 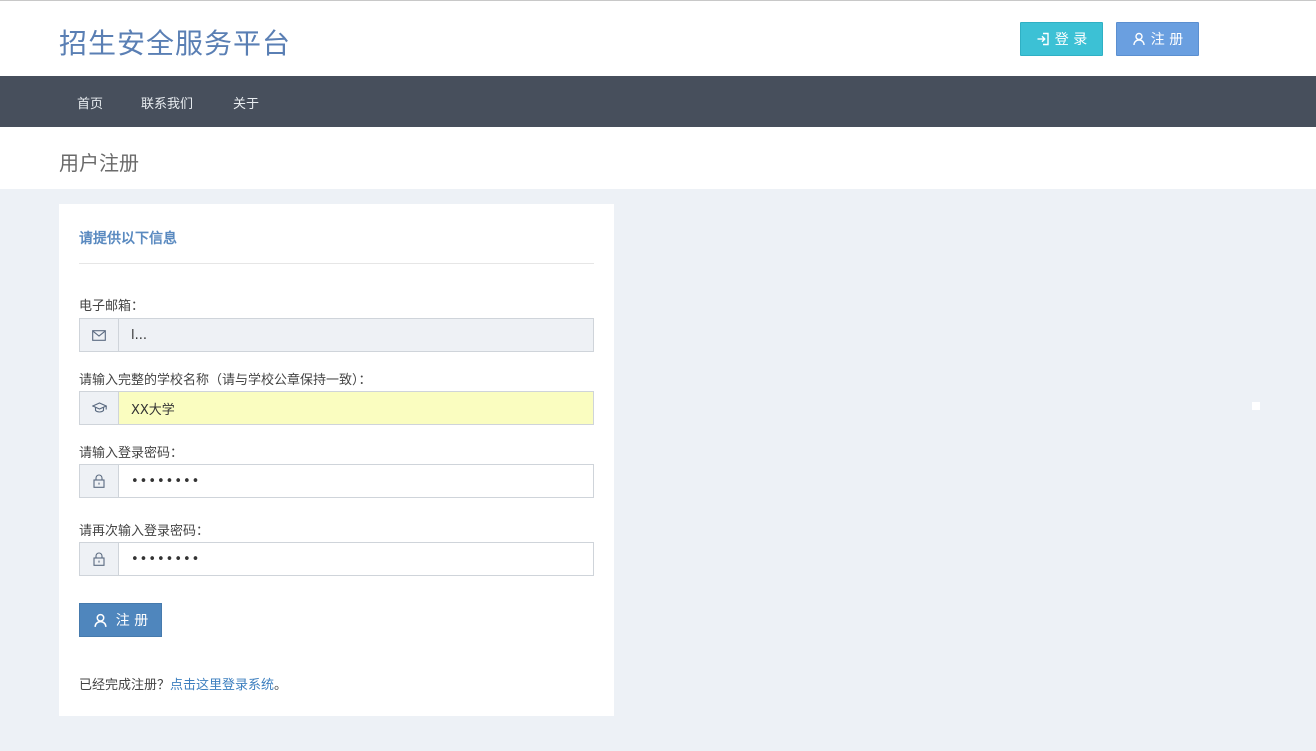 I want to click on site-header: 招生安全服务平台 登 录 注 册, so click(x=658, y=38).